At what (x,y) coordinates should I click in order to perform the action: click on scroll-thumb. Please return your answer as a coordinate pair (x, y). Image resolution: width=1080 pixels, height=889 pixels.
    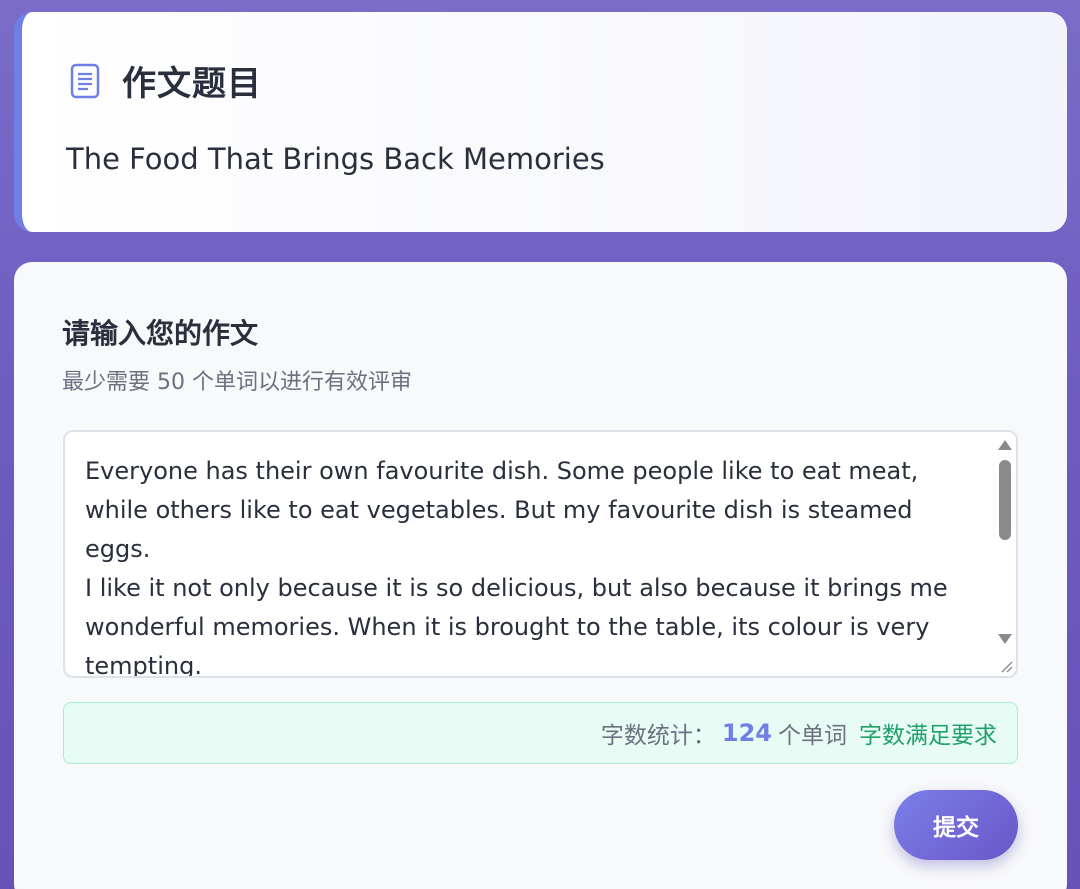
    Looking at the image, I should click on (1005, 500).